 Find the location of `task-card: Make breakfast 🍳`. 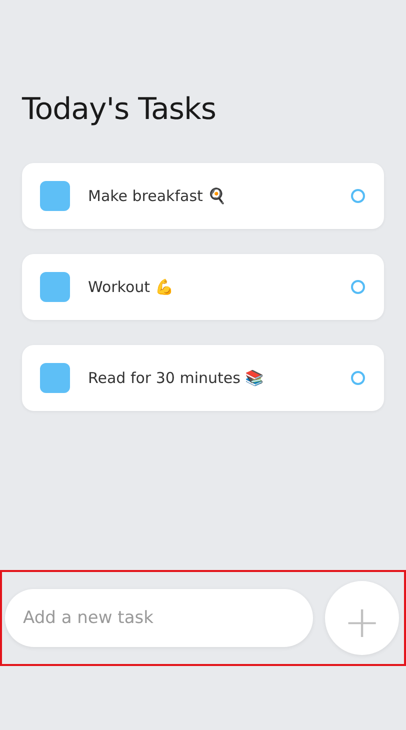

task-card: Make breakfast 🍳 is located at coordinates (203, 196).